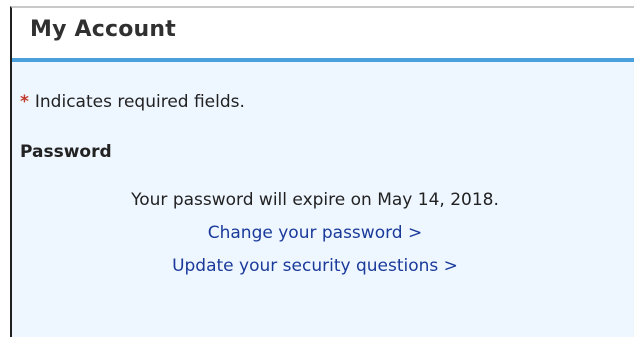 Image resolution: width=634 pixels, height=337 pixels. I want to click on change-password-link: Change your password >, so click(315, 233).